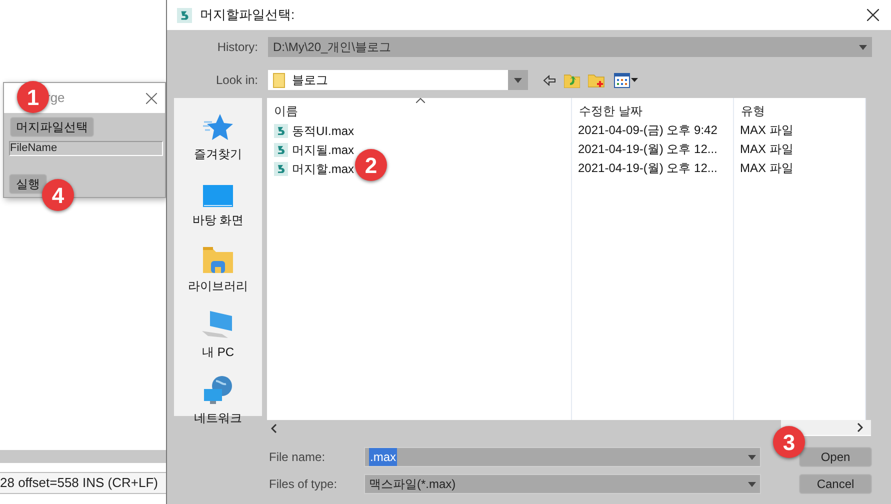 The image size is (891, 504). Describe the element at coordinates (218, 220) in the screenshot. I see `place-label: 바탕 화면` at that location.